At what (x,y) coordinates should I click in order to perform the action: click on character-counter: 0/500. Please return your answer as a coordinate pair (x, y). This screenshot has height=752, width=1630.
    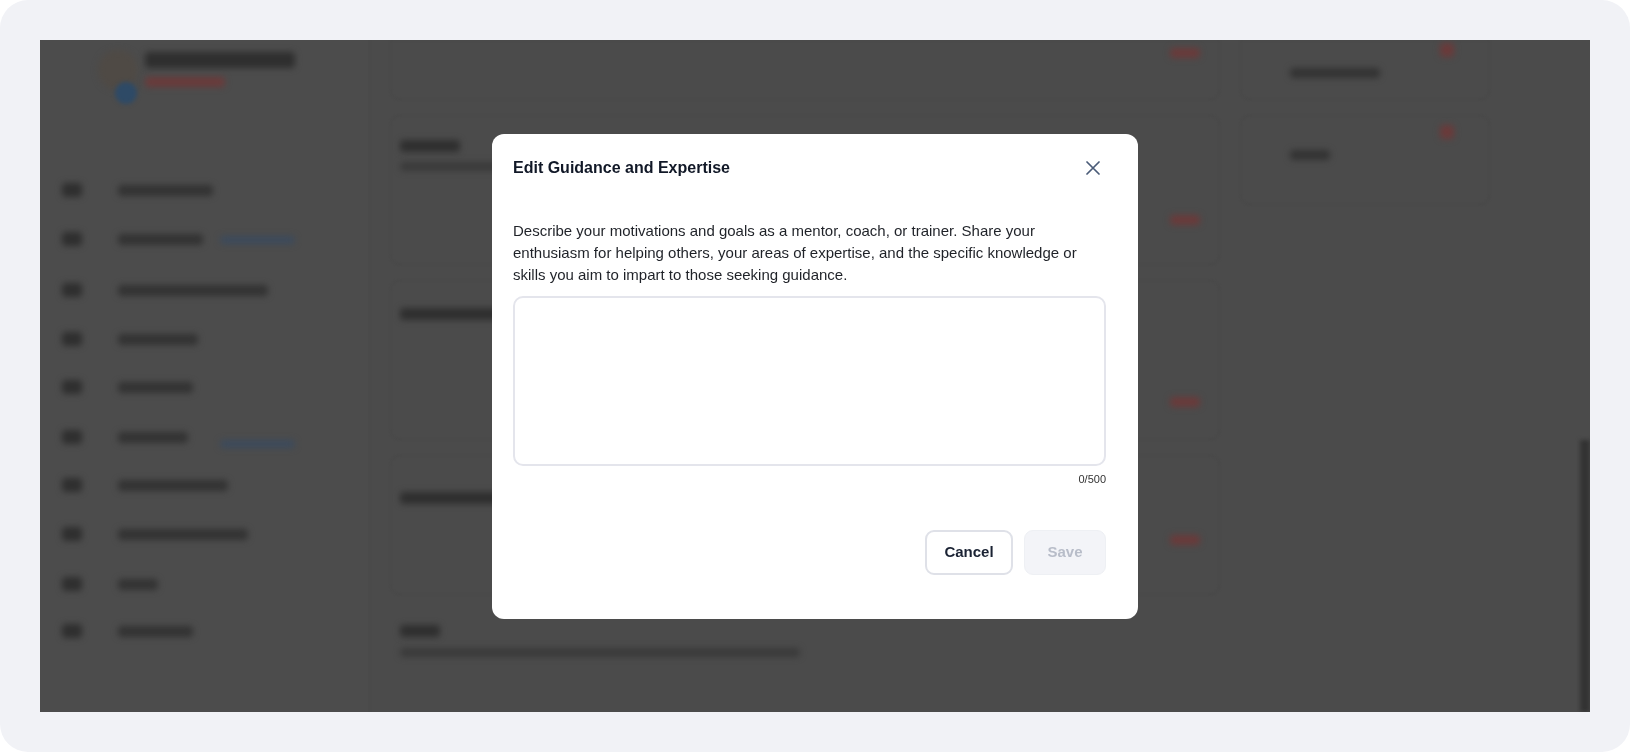
    Looking at the image, I should click on (1092, 478).